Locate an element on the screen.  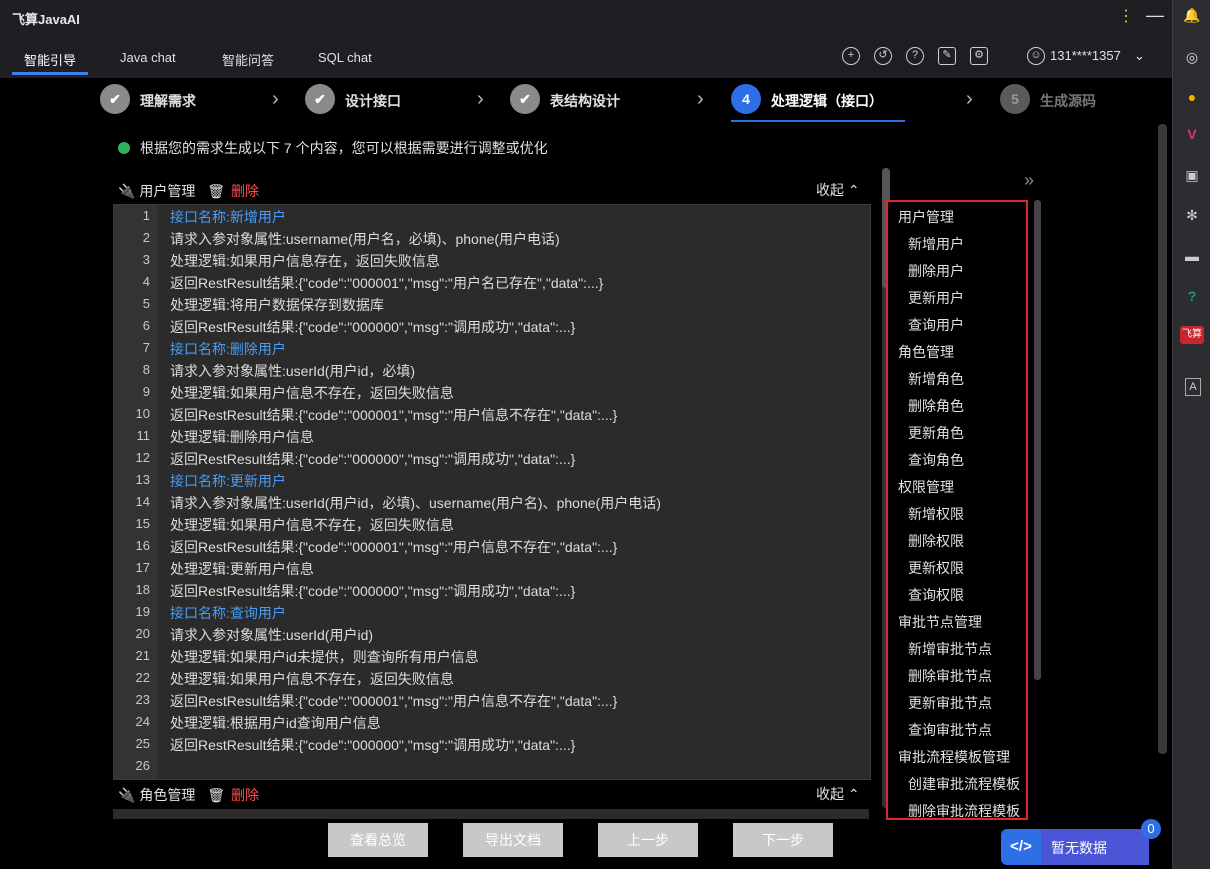
outline-child-item: 查询用户 is located at coordinates (936, 325).